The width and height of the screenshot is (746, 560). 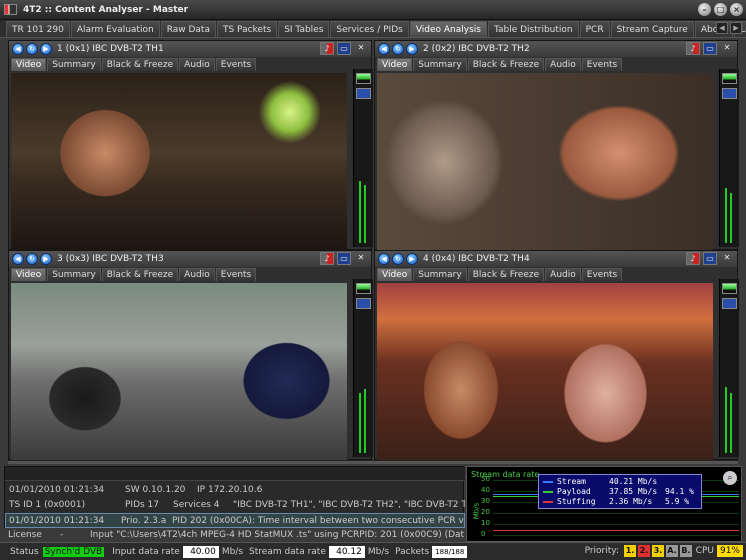 I want to click on log-row-time: 01/01/2010 01:21:34, so click(x=57, y=490).